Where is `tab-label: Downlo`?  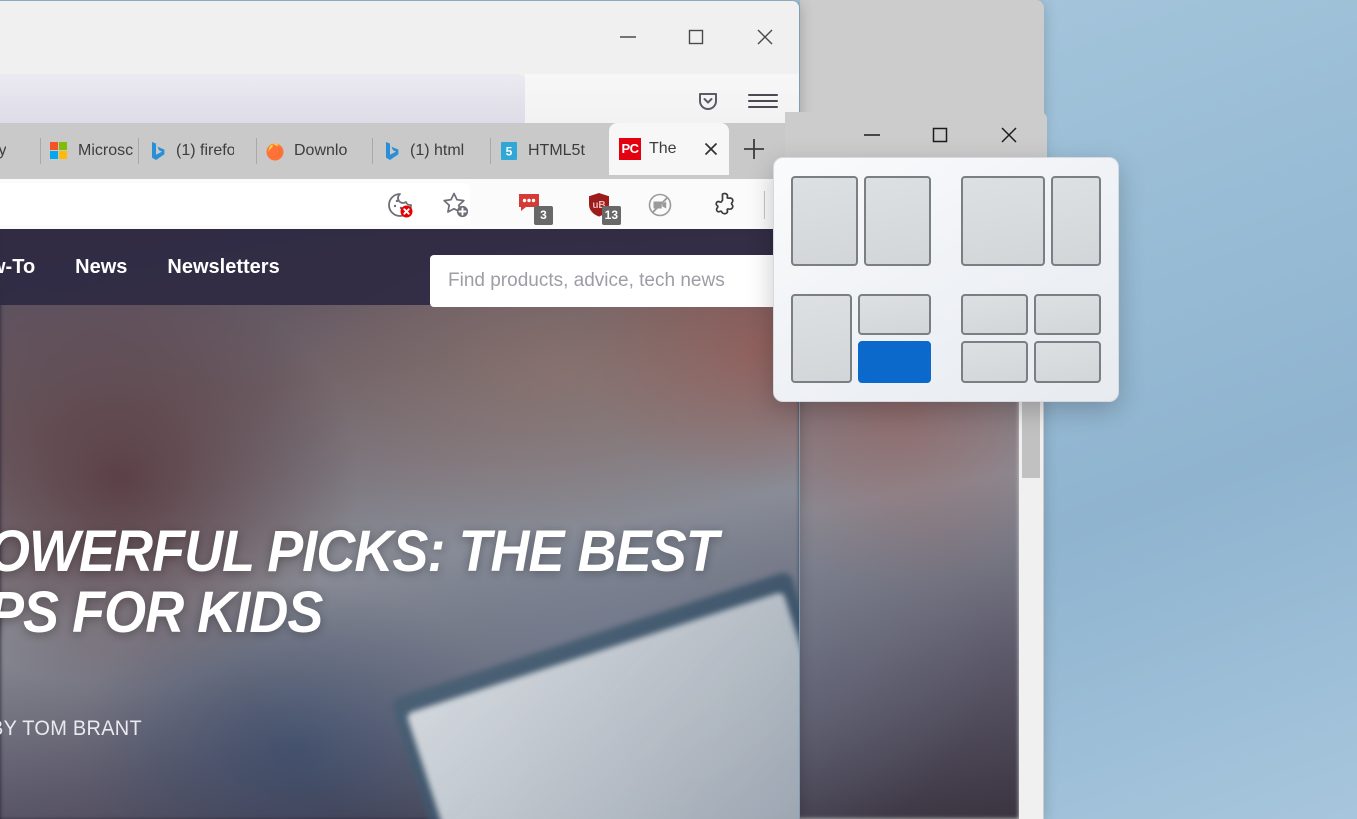 tab-label: Downlo is located at coordinates (321, 150).